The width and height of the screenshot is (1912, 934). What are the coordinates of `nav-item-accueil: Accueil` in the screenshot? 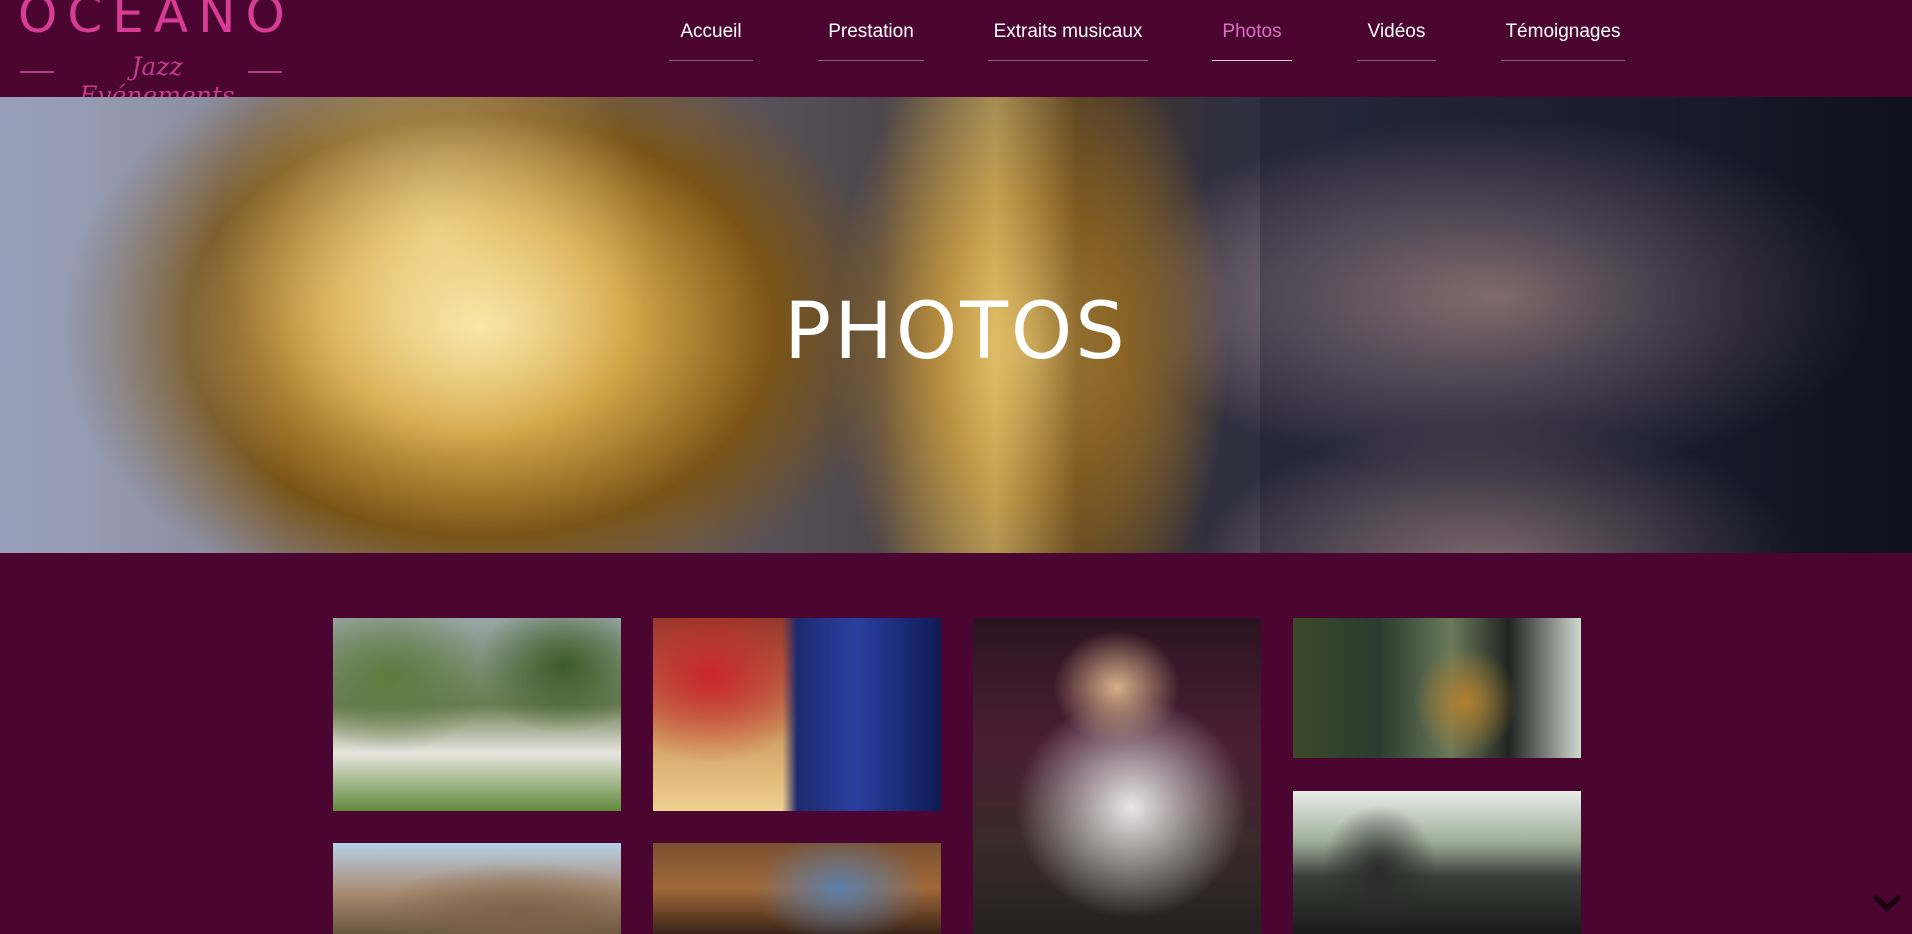 It's located at (711, 39).